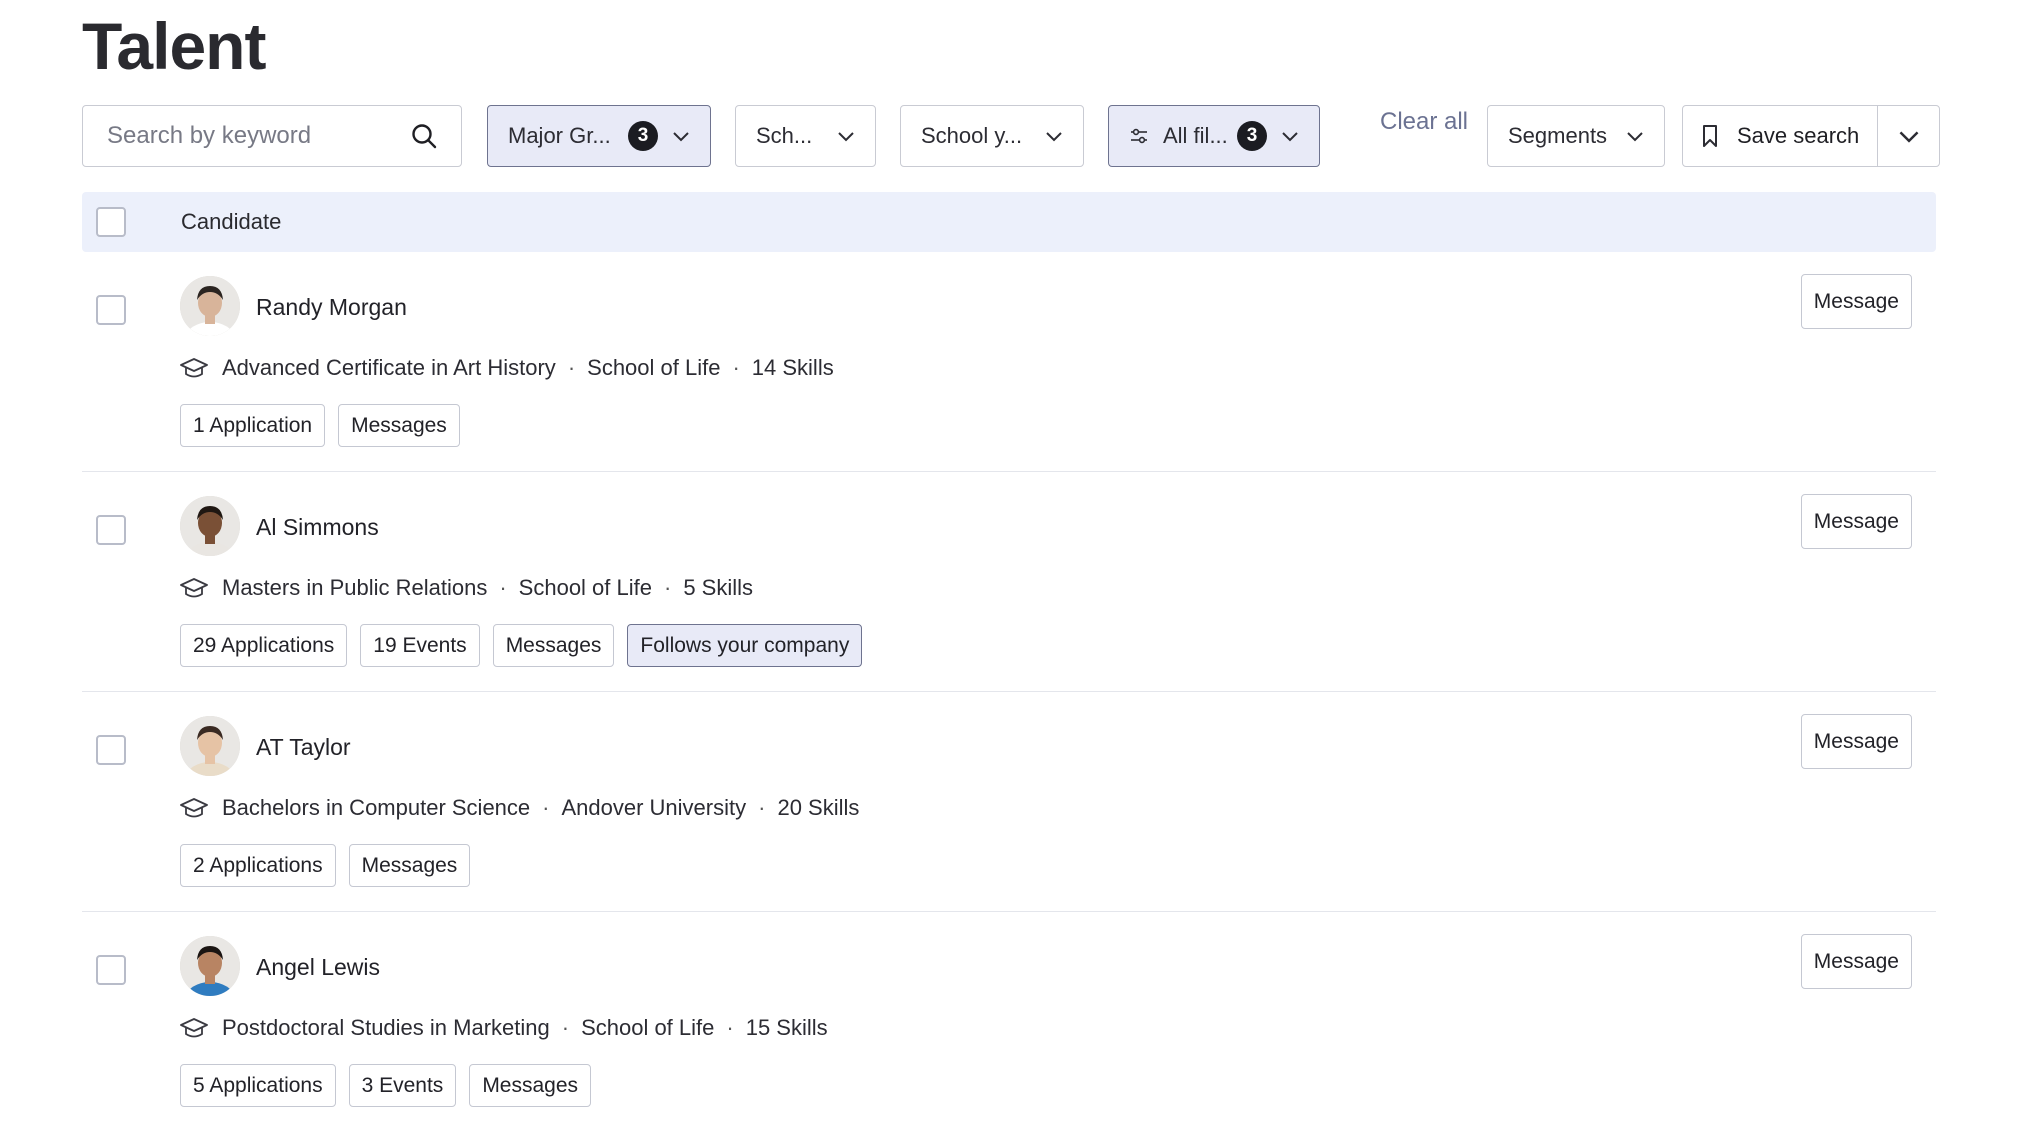  I want to click on activity-tag: 29 Applications, so click(264, 645).